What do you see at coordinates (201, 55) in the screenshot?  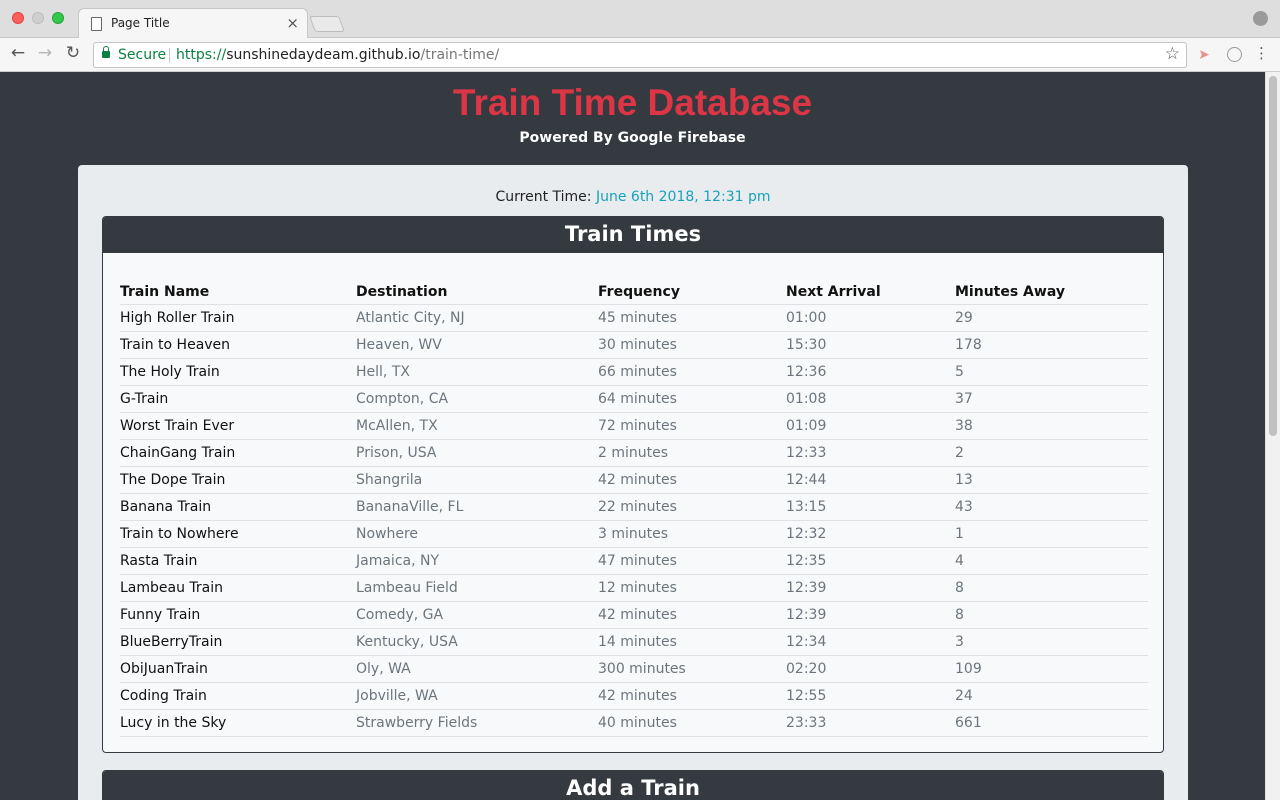 I see `url-scheme: https://` at bounding box center [201, 55].